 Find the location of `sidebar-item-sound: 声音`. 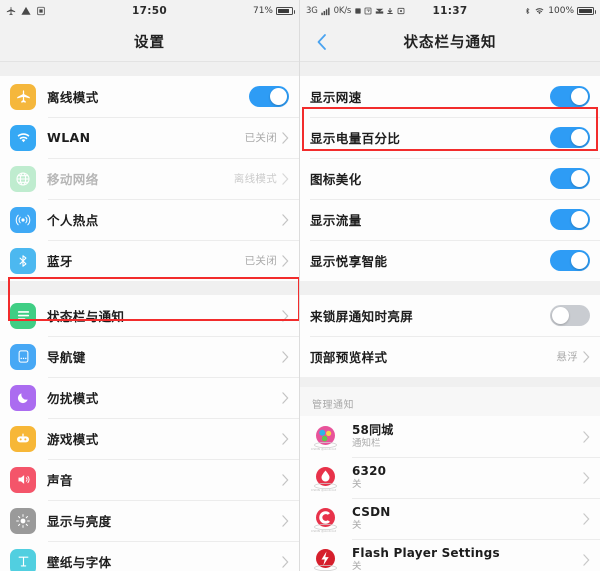

sidebar-item-sound: 声音 is located at coordinates (149, 479).